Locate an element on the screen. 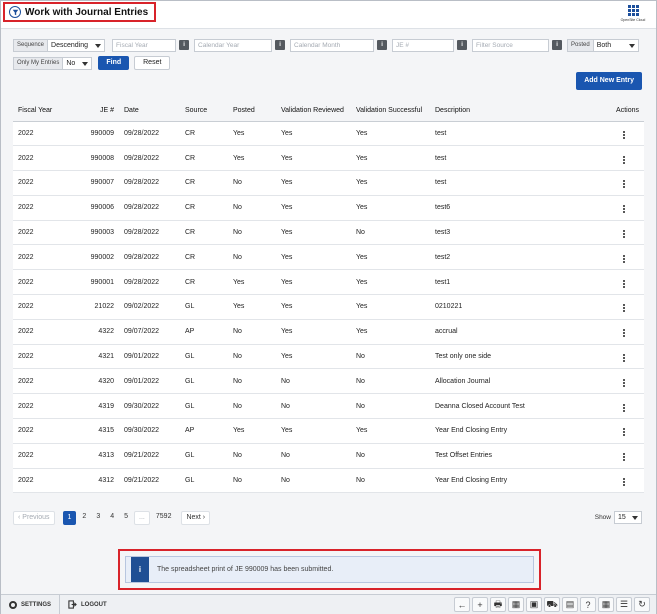 The image size is (657, 614). truck-icon: ⛟ is located at coordinates (552, 604).